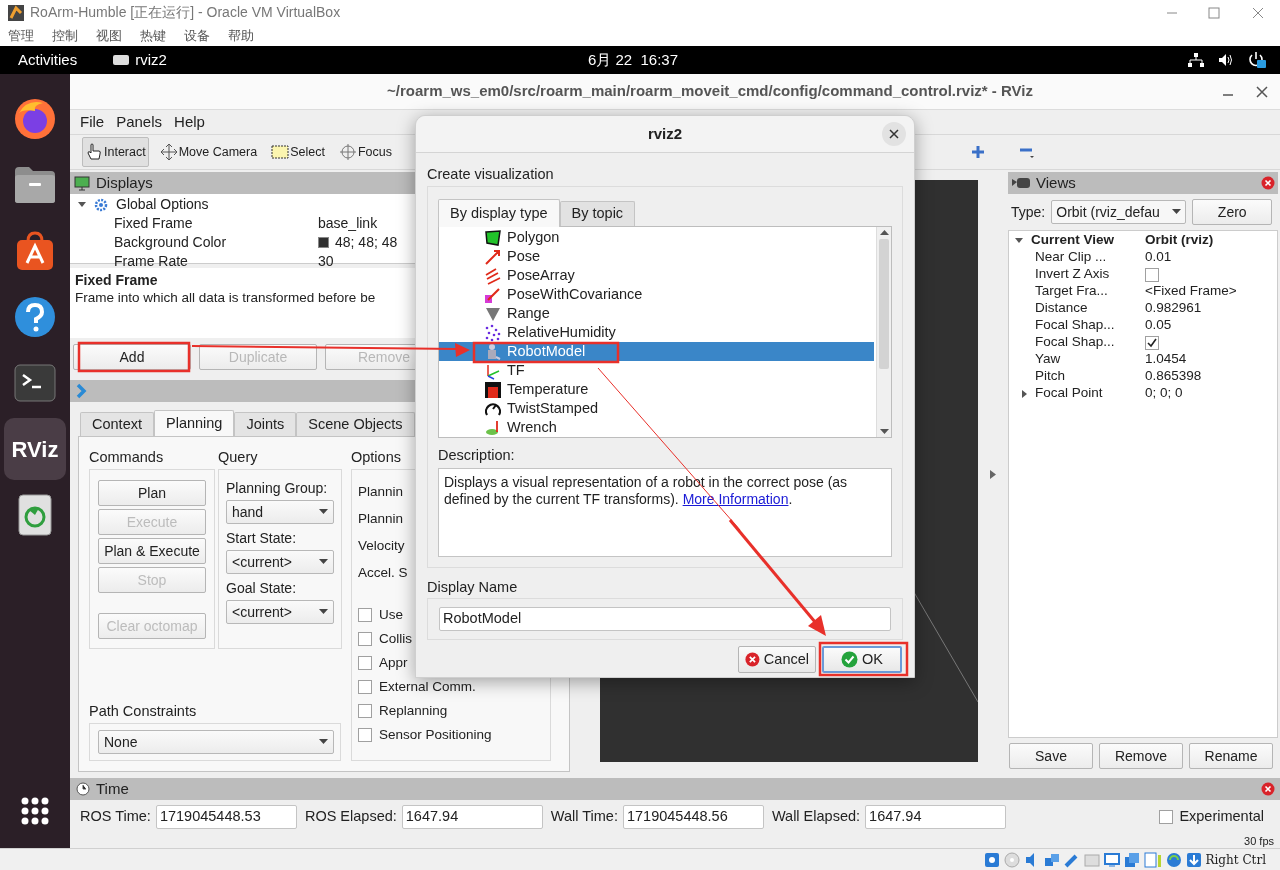 The width and height of the screenshot is (1280, 870). What do you see at coordinates (216, 742) in the screenshot?
I see `dropdown: None` at bounding box center [216, 742].